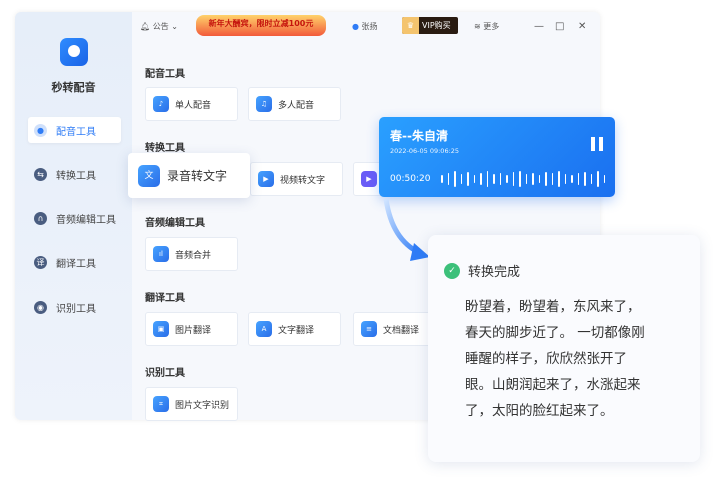  What do you see at coordinates (165, 373) in the screenshot?
I see `section-title: 识别工具` at bounding box center [165, 373].